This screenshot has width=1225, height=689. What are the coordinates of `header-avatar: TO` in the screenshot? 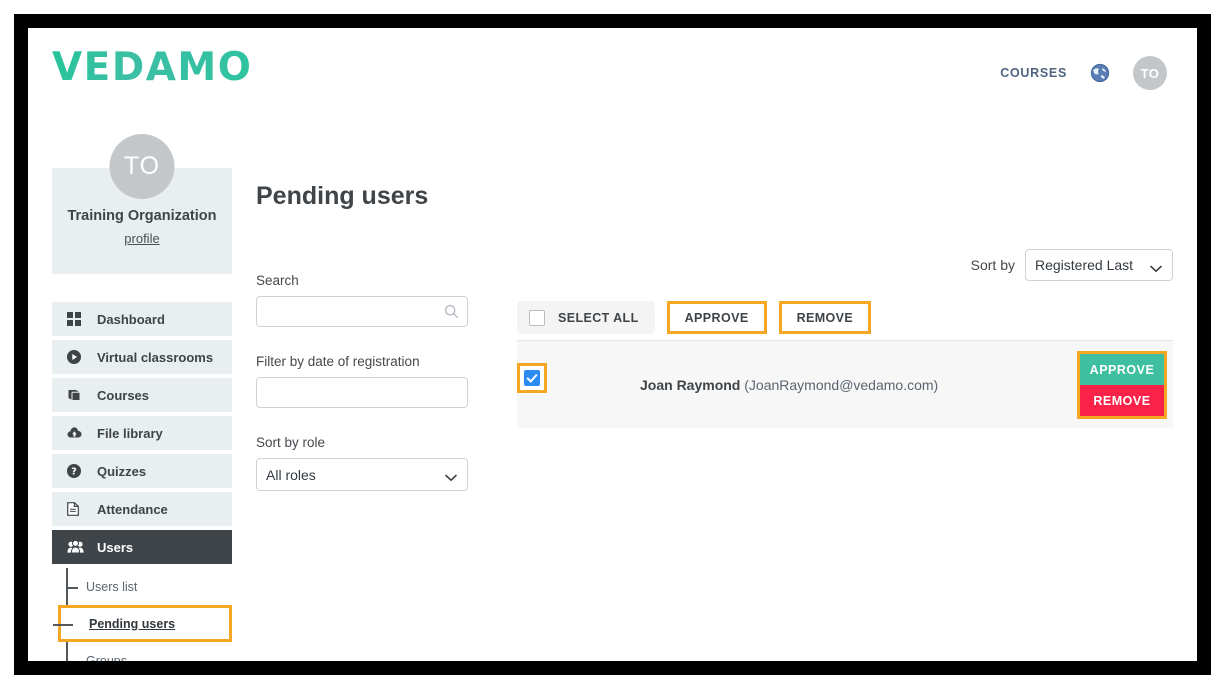 It's located at (1150, 73).